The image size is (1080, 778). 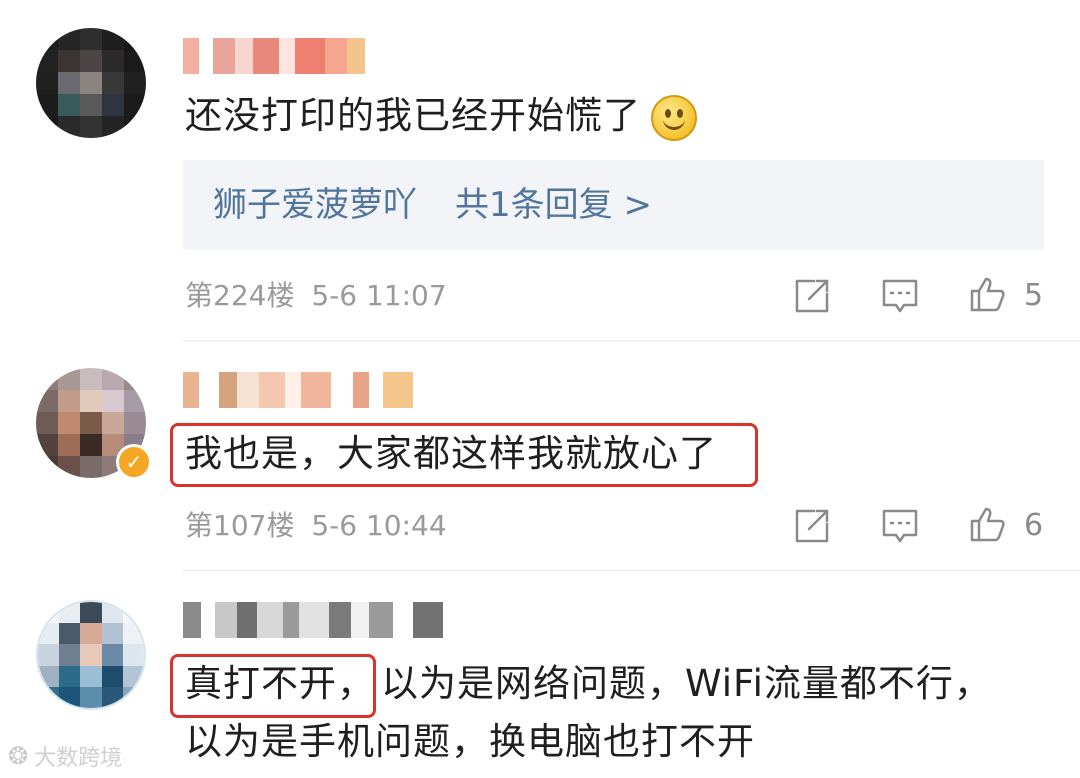 What do you see at coordinates (441, 116) in the screenshot?
I see `comment-text: 还没打印的我已经开始慌了` at bounding box center [441, 116].